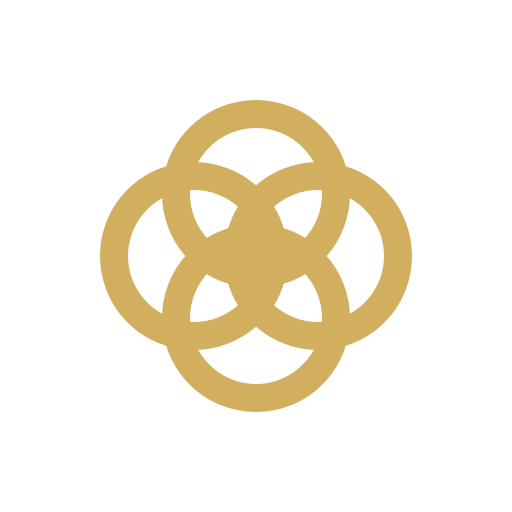  I want to click on center-square-mark, so click(256, 256).